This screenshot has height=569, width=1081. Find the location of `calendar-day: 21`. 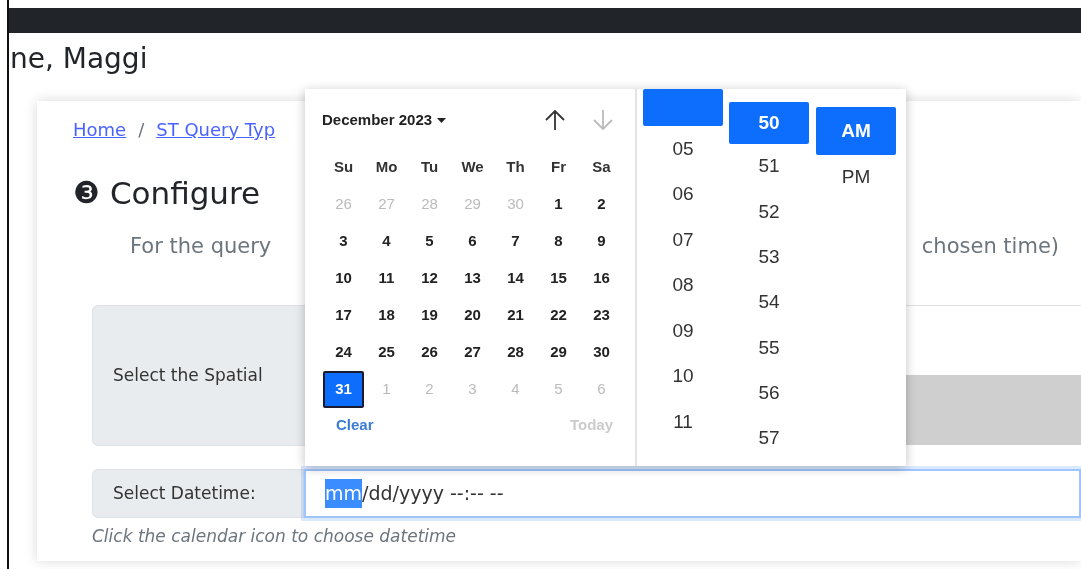

calendar-day: 21 is located at coordinates (515, 315).